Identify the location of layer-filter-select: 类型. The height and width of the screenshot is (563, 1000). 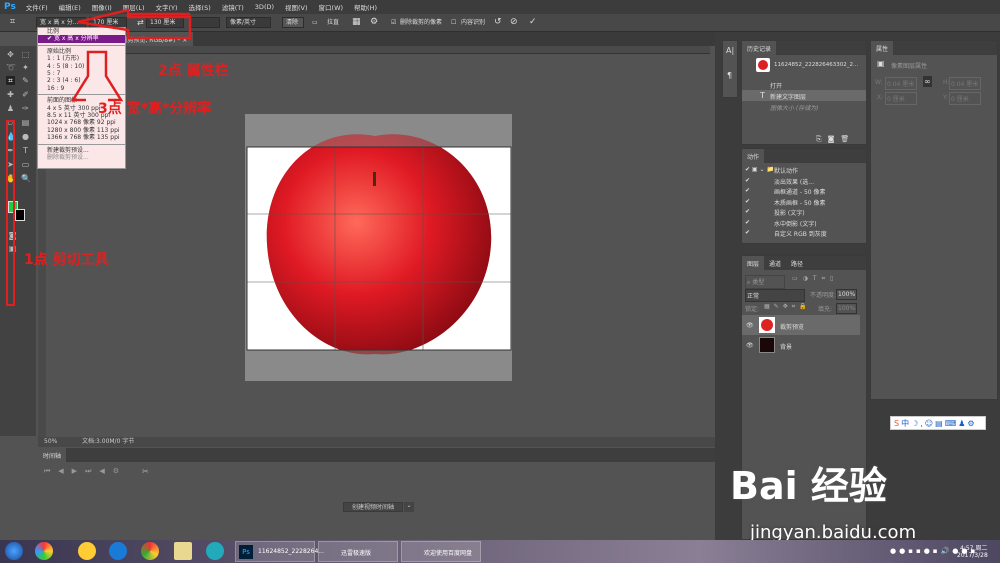
(758, 282).